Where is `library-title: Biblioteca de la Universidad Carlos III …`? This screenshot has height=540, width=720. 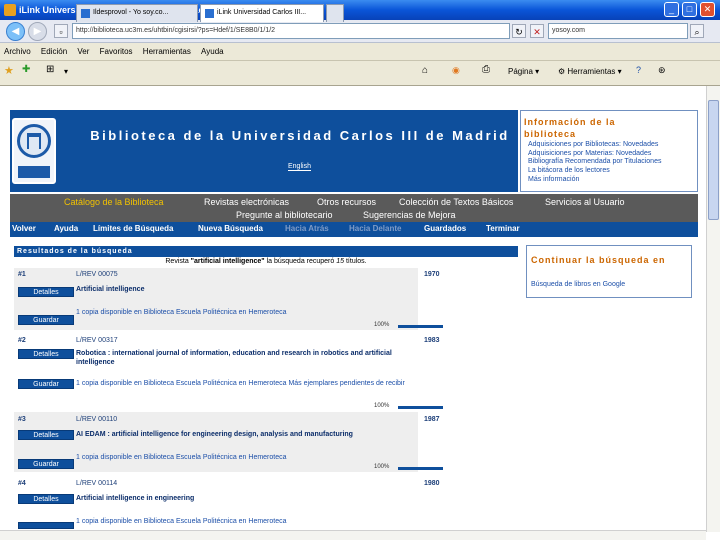
library-title: Biblioteca de la Universidad Carlos III … is located at coordinates (300, 135).